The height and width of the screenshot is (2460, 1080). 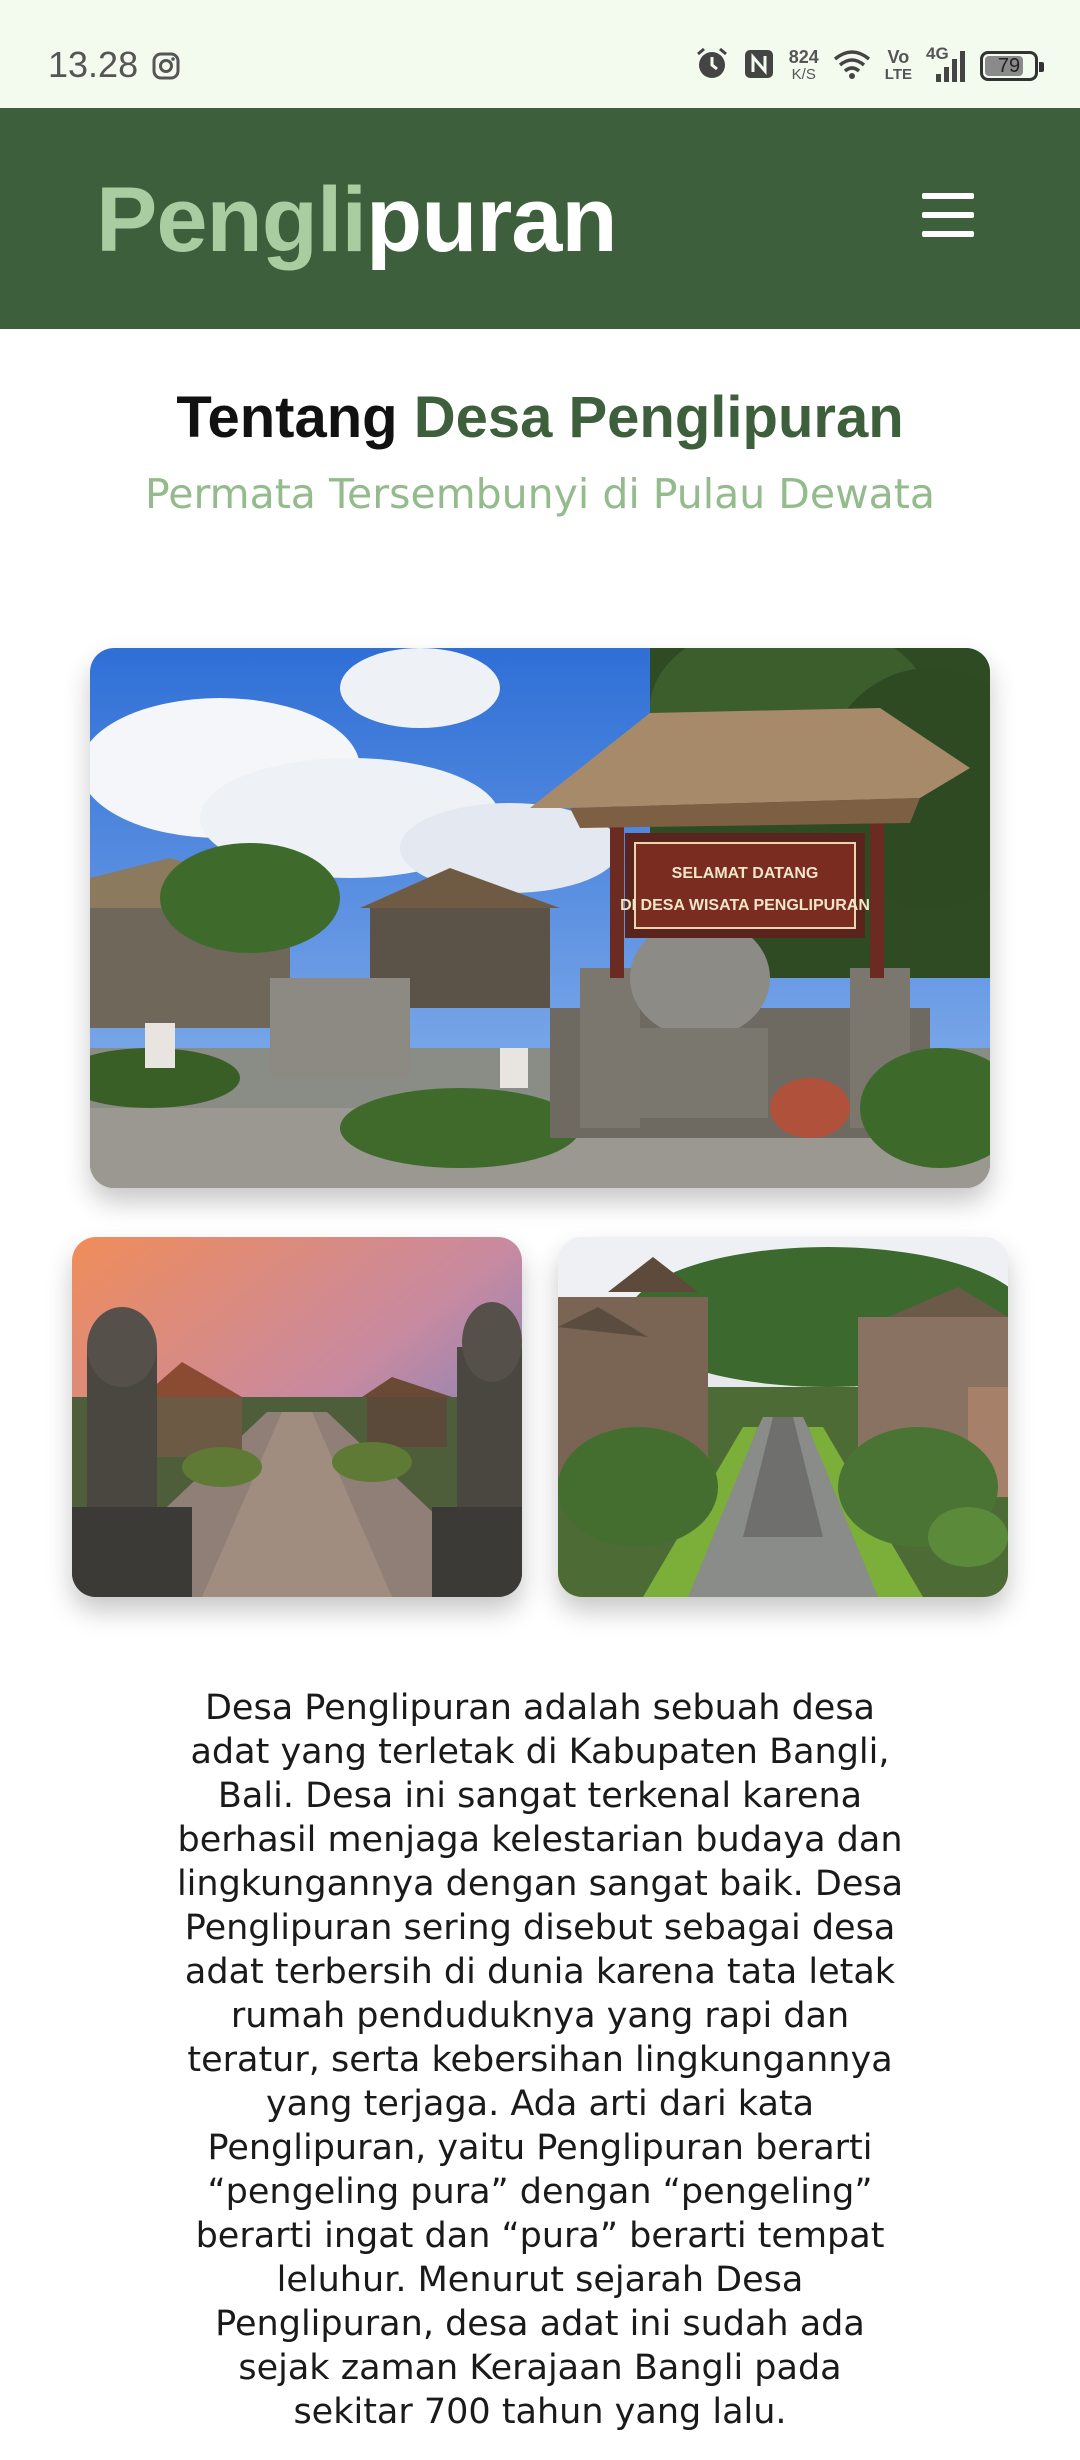 What do you see at coordinates (166, 66) in the screenshot?
I see `instagram-icon` at bounding box center [166, 66].